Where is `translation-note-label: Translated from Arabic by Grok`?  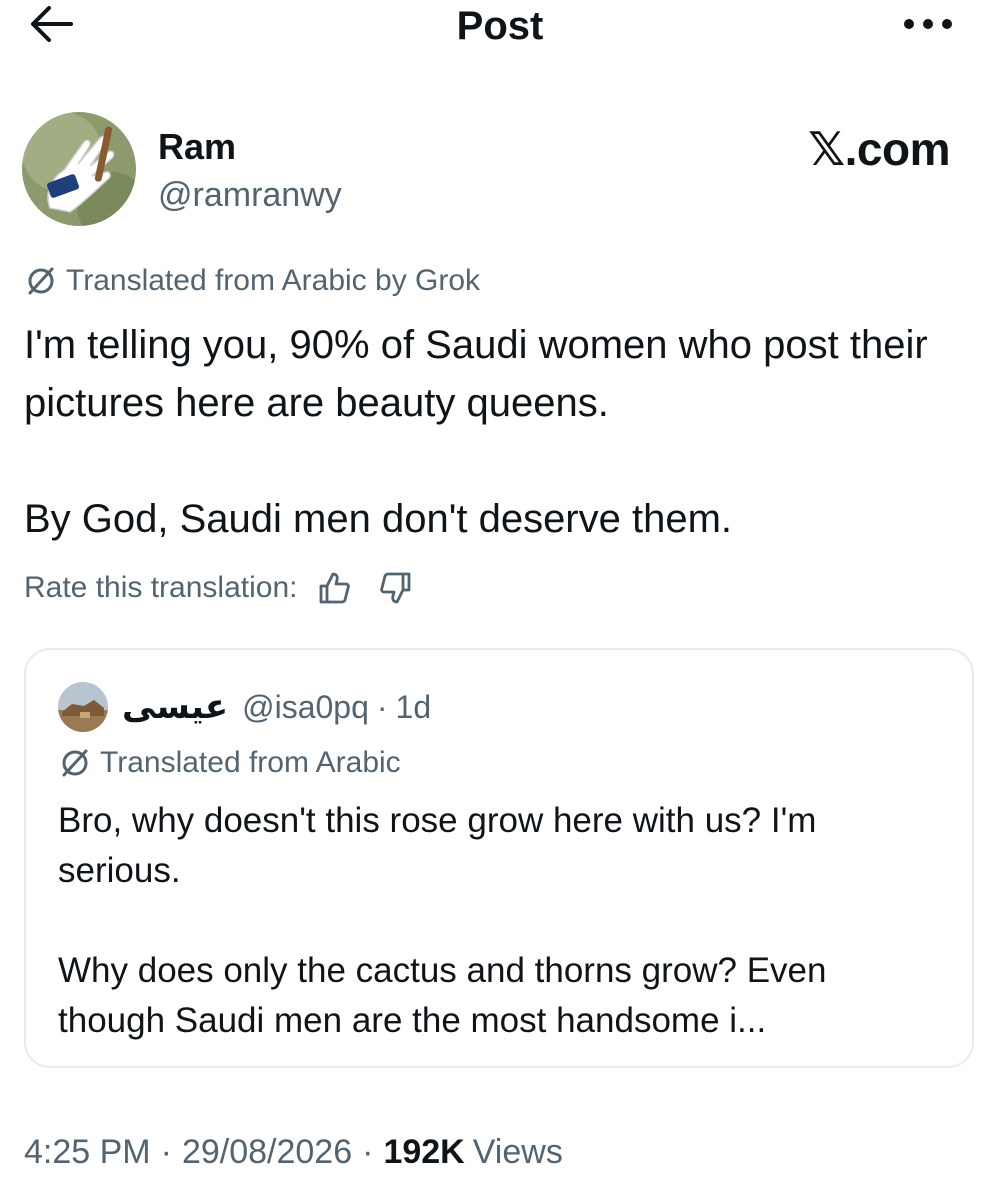 translation-note-label: Translated from Arabic by Grok is located at coordinates (273, 280).